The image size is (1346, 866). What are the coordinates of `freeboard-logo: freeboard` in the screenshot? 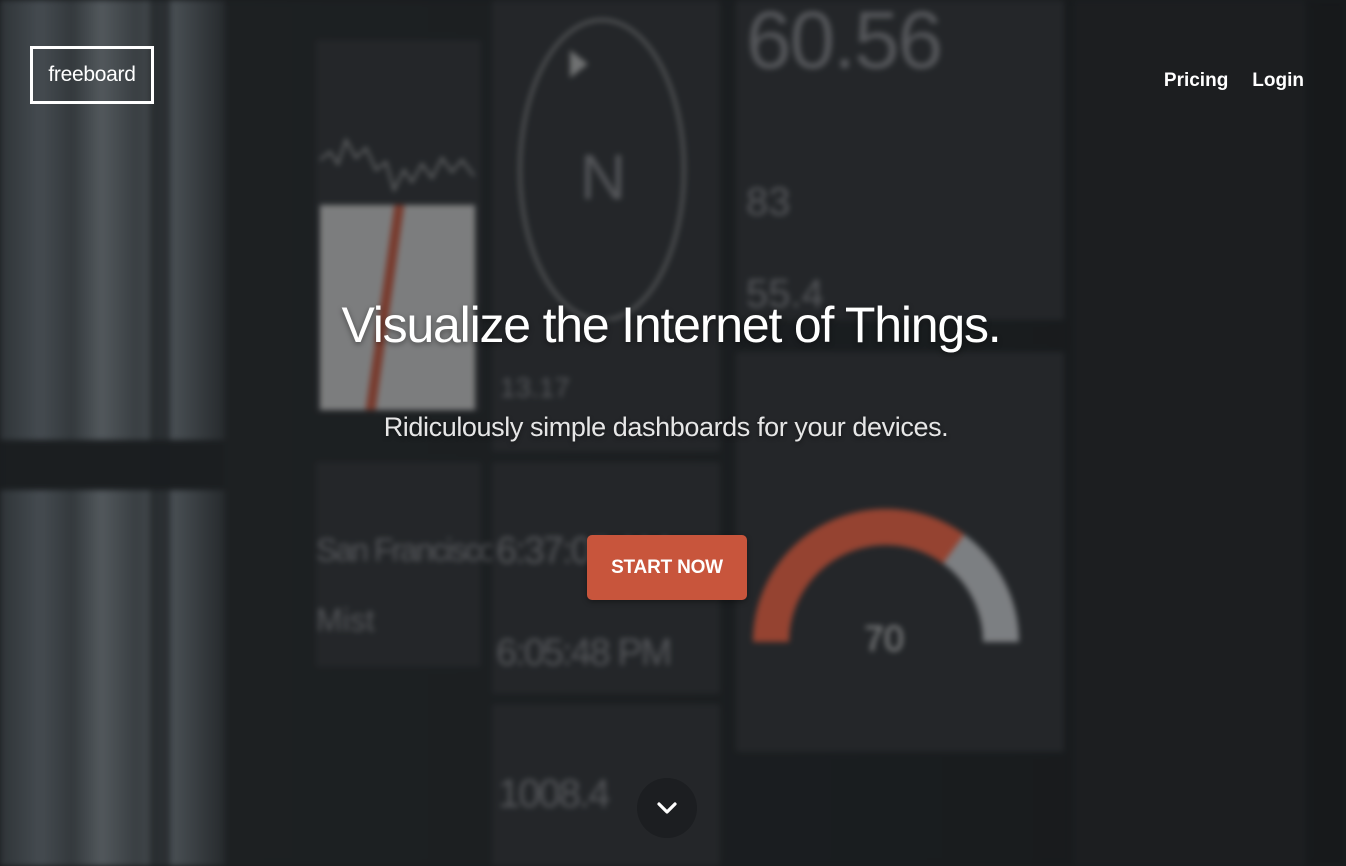 It's located at (92, 75).